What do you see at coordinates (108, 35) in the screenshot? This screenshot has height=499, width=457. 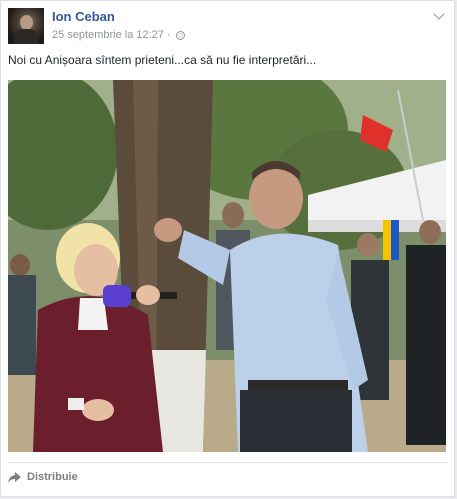 I see `post-timestamp: 25 septembrie la 12:27` at bounding box center [108, 35].